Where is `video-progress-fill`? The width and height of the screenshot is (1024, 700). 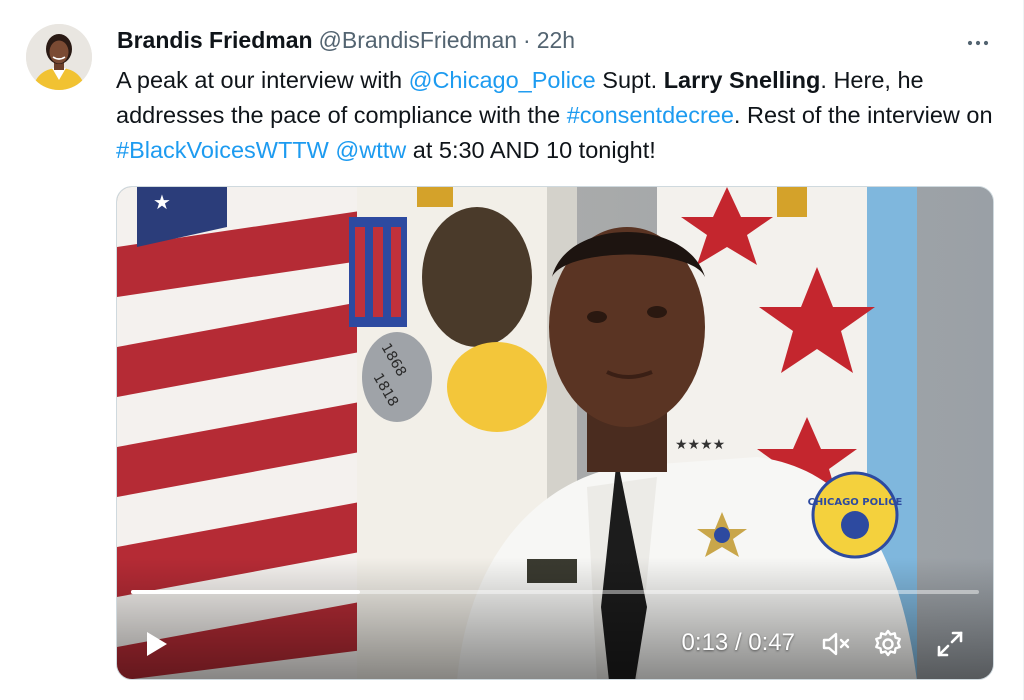 video-progress-fill is located at coordinates (245, 592).